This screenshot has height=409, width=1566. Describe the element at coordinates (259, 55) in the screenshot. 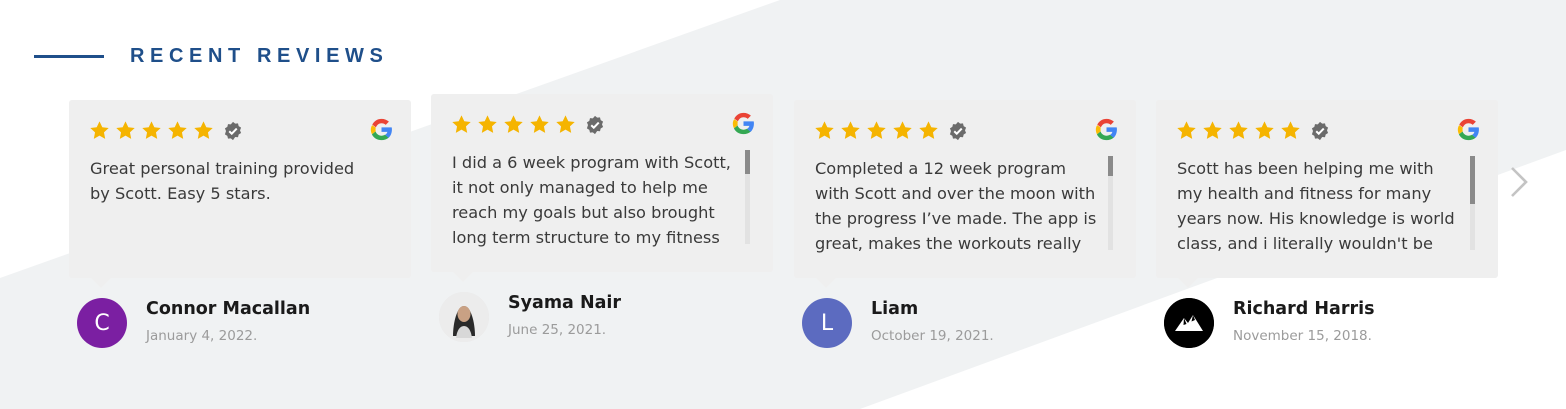

I see `section-title: RECENT REVIEWS` at that location.